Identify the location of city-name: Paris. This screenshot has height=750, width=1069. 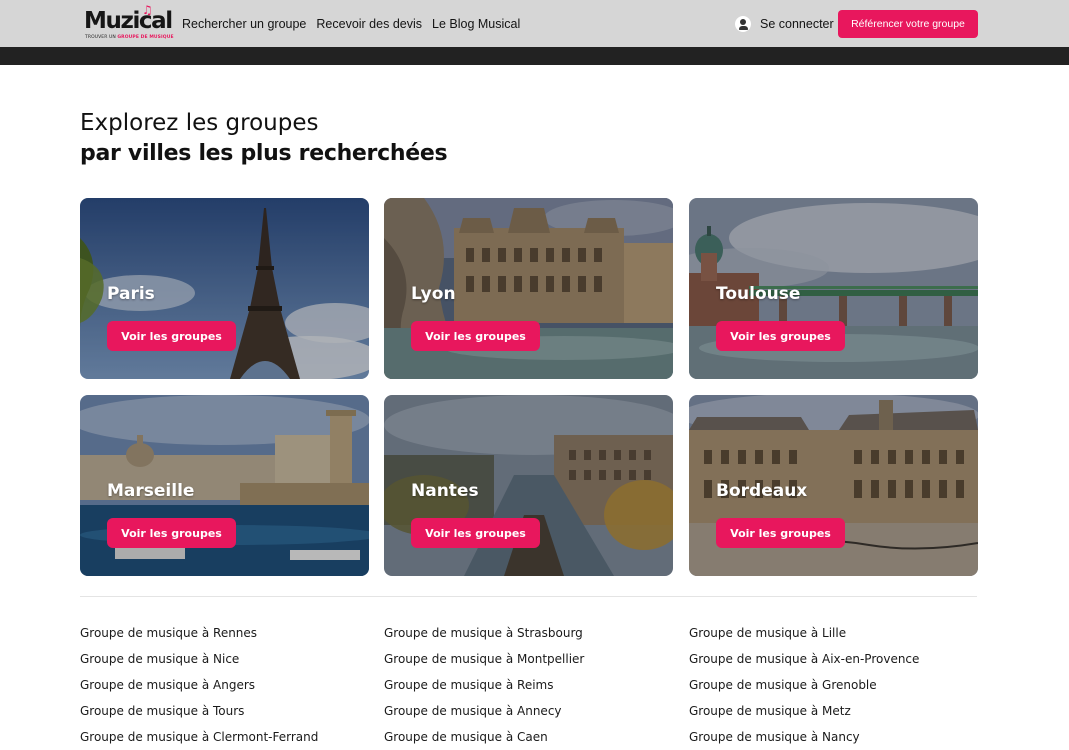
(131, 294).